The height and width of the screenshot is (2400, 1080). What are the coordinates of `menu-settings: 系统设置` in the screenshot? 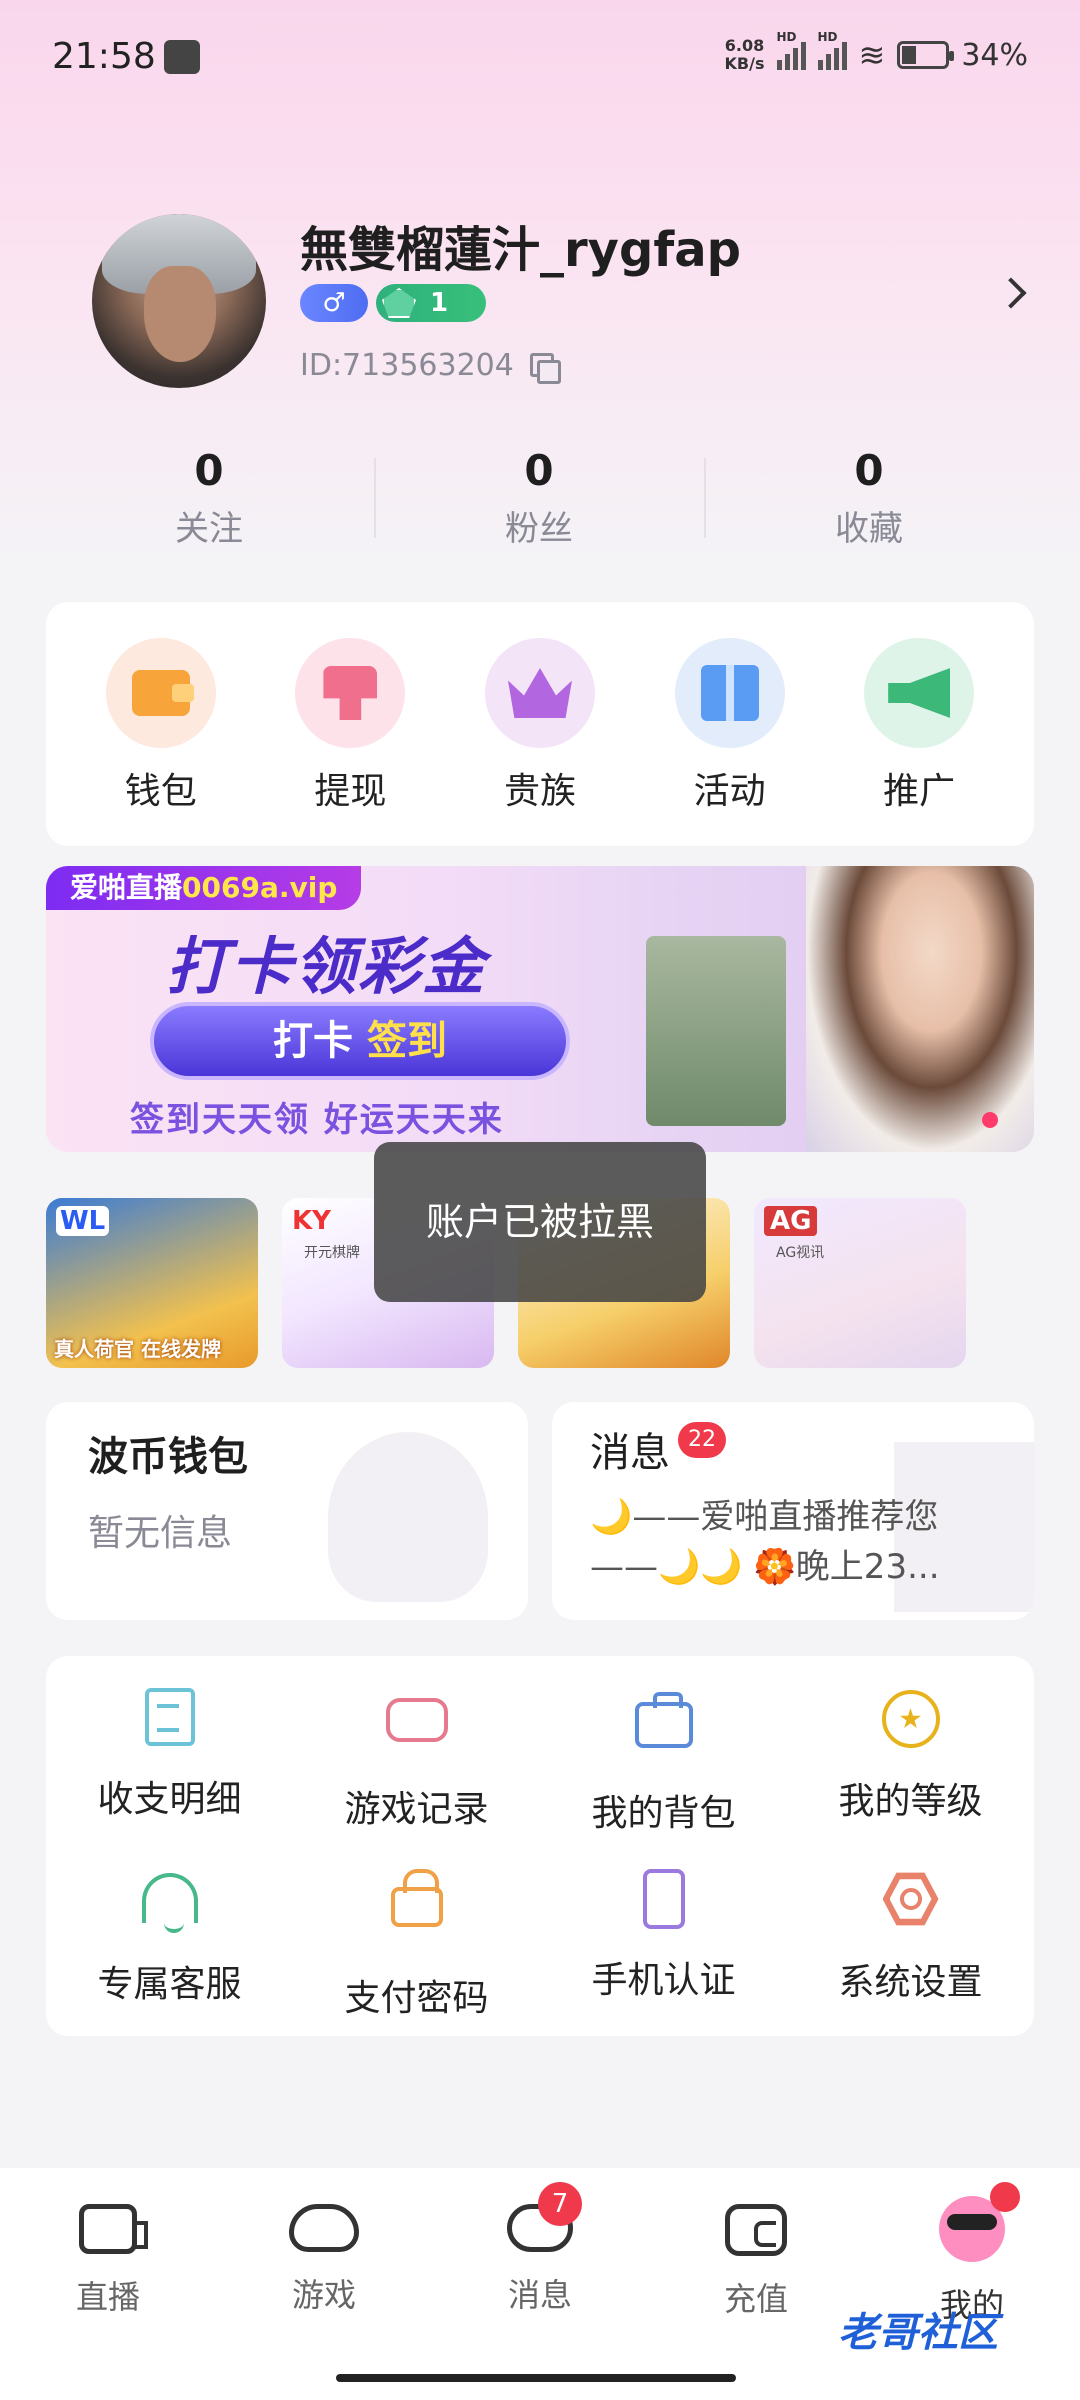 It's located at (910, 1942).